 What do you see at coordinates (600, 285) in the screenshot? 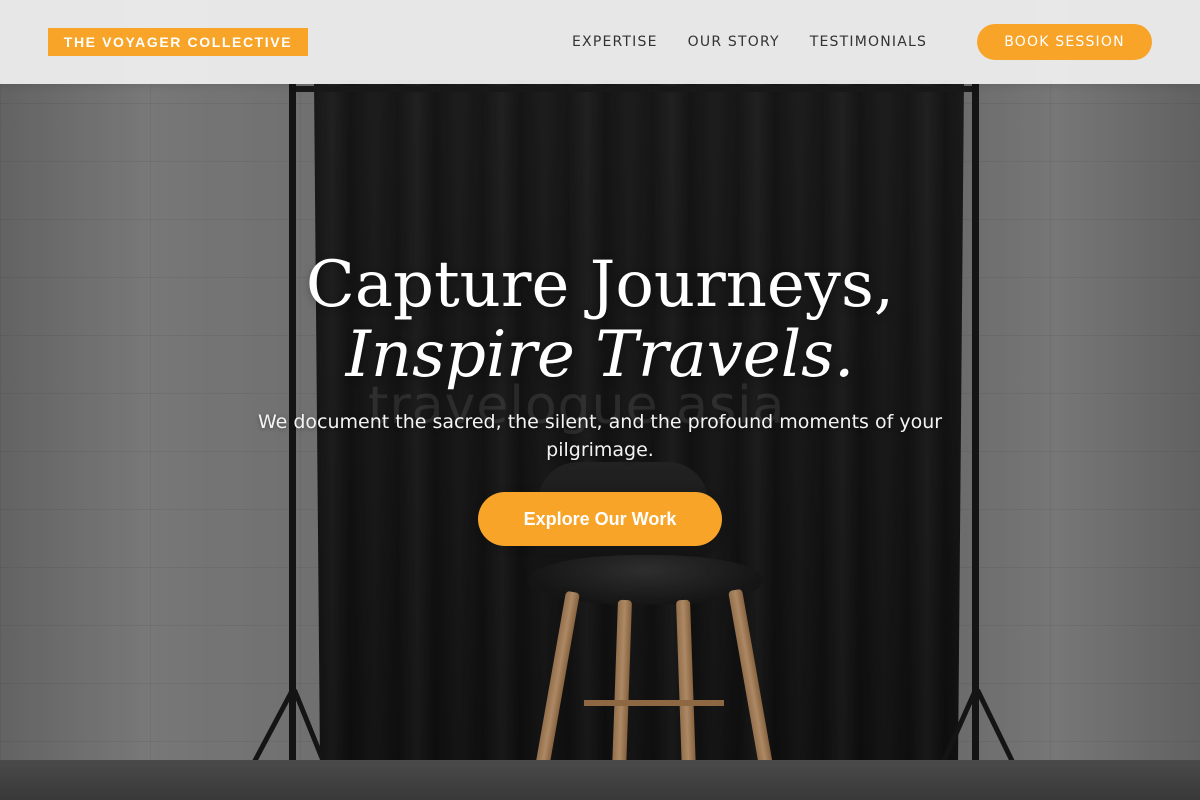
I see `hero-title-line-1: Capture Journeys,` at bounding box center [600, 285].